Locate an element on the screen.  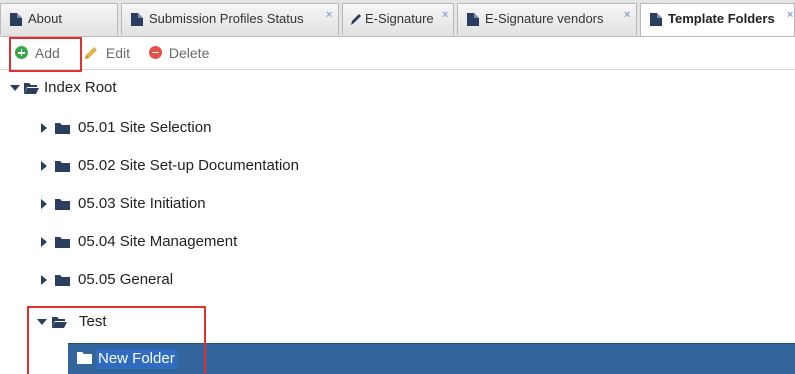
tab-label: Submission Profiles Status is located at coordinates (226, 18).